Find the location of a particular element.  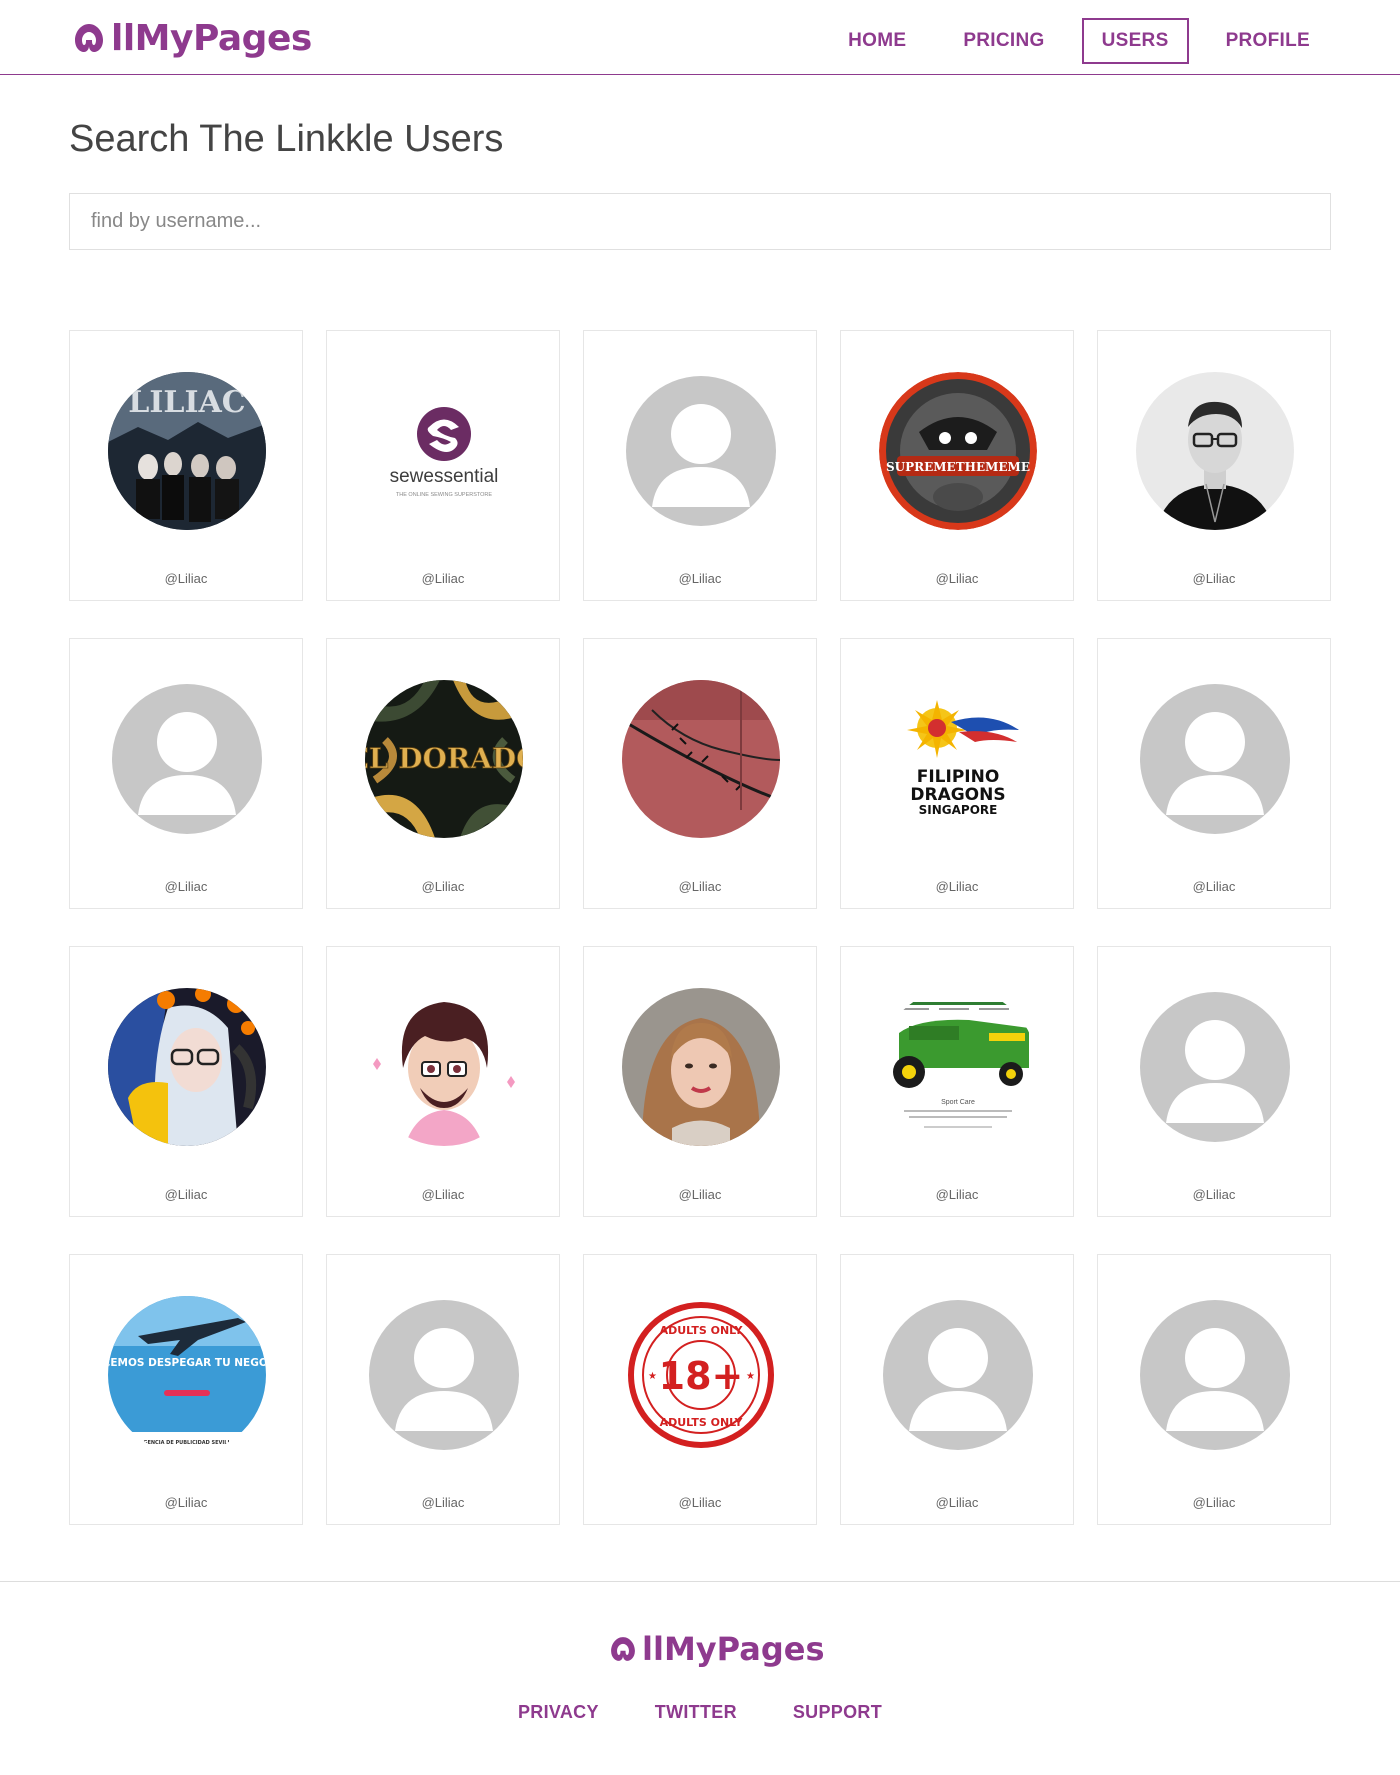

user-card: 18+ ADULTS ONLY ADULTS ONLY ★ ★ @Liliac is located at coordinates (700, 1389).